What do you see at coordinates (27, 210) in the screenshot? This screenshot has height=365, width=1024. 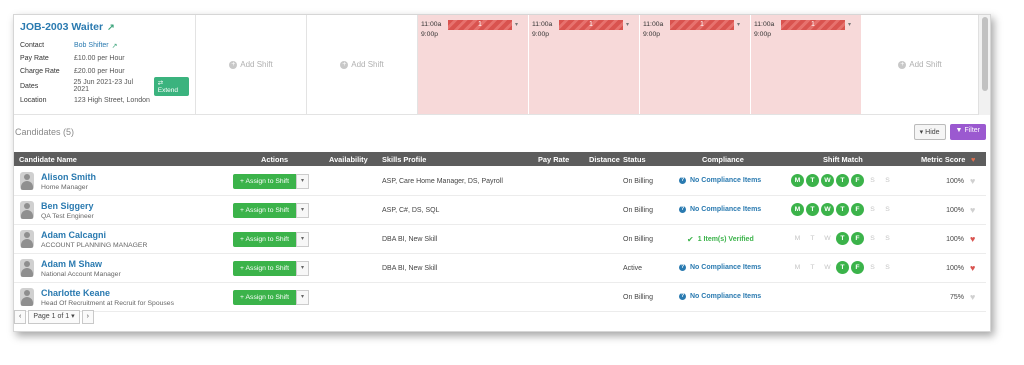 I see `avatar` at bounding box center [27, 210].